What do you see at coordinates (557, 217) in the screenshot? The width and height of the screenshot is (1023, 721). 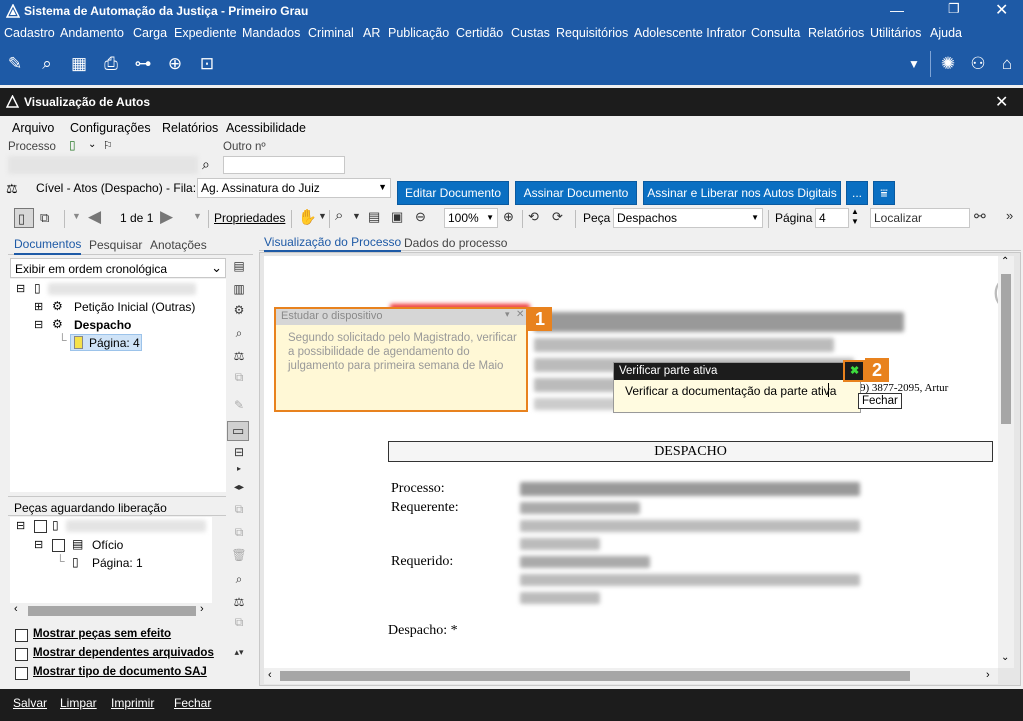 I see `rotate-right-icon: ⟳` at bounding box center [557, 217].